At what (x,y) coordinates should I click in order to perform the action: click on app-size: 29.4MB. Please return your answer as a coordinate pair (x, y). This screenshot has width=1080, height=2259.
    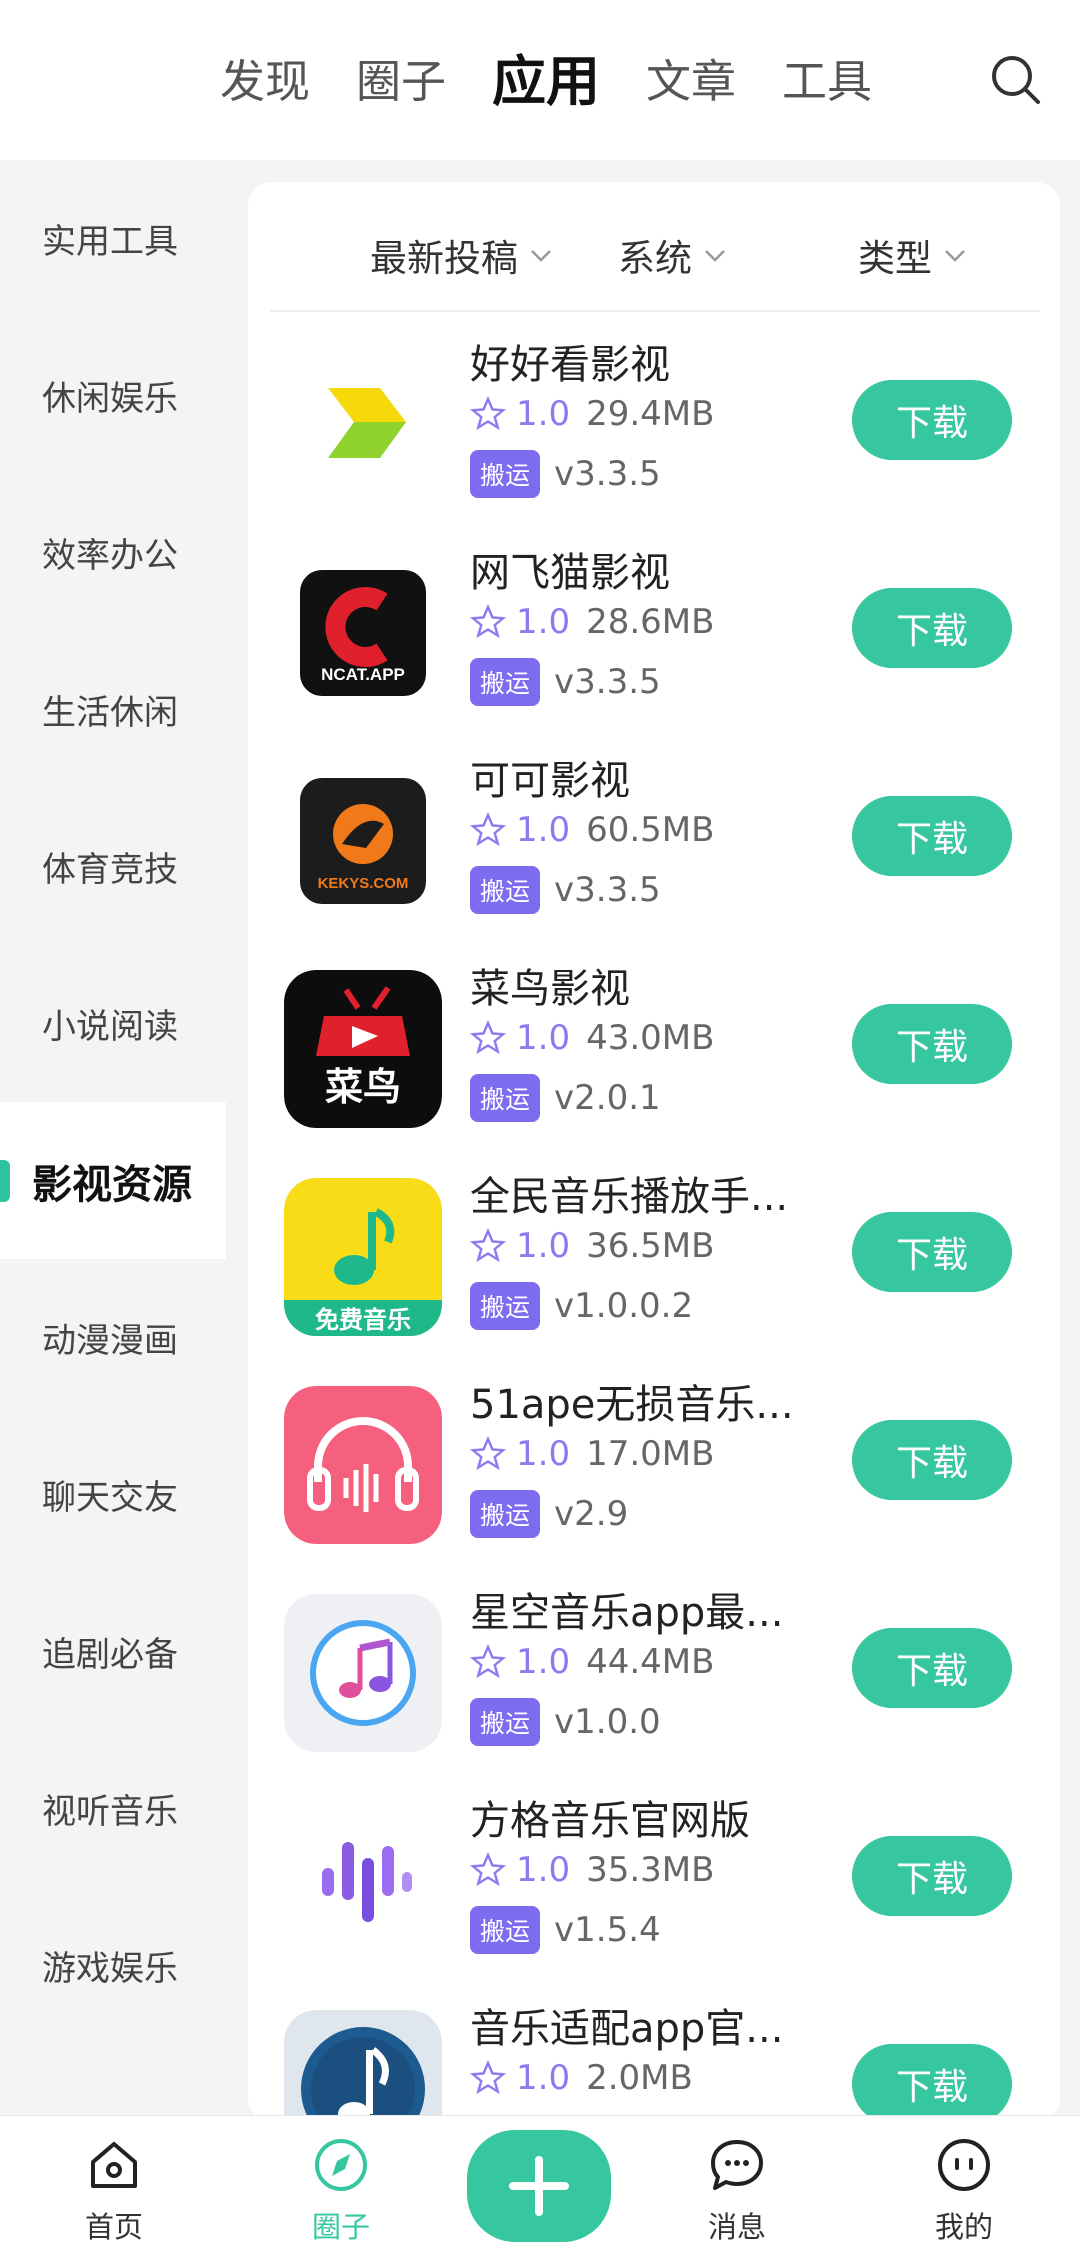
    Looking at the image, I should click on (650, 414).